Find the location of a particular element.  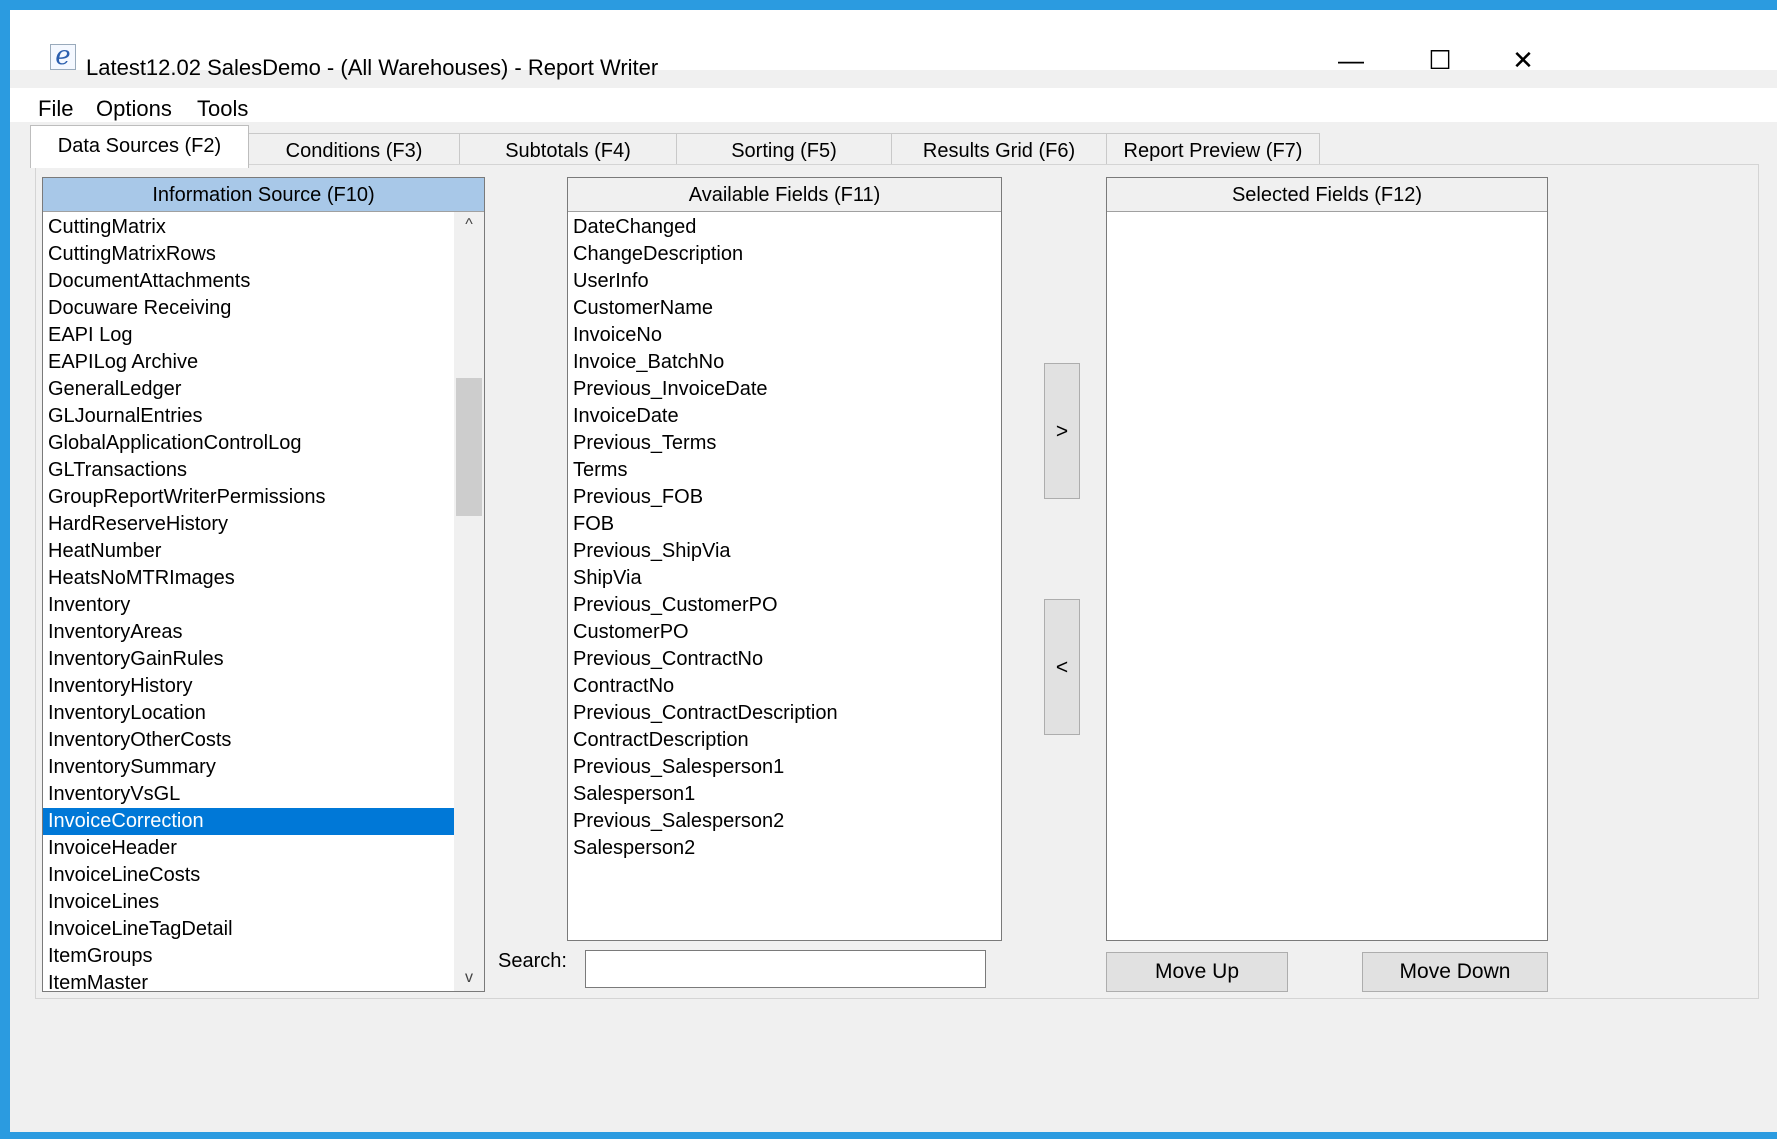

minimize-button: — is located at coordinates (1351, 60).